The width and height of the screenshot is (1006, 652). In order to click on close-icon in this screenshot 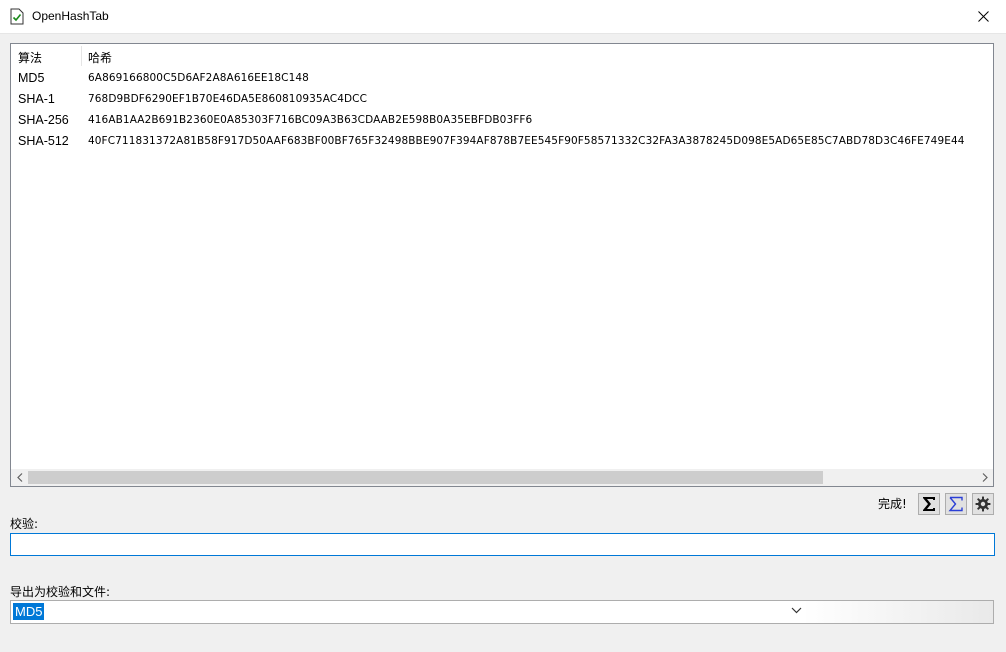, I will do `click(983, 16)`.